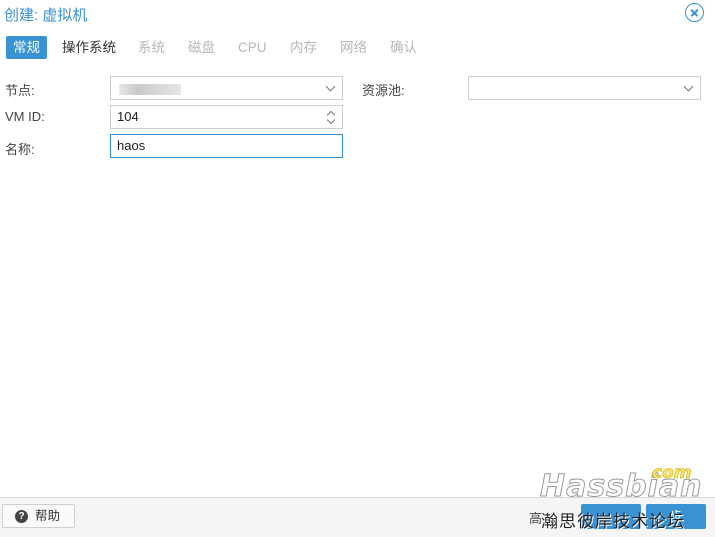 The image size is (715, 537). Describe the element at coordinates (676, 516) in the screenshot. I see `next-button: 步` at that location.